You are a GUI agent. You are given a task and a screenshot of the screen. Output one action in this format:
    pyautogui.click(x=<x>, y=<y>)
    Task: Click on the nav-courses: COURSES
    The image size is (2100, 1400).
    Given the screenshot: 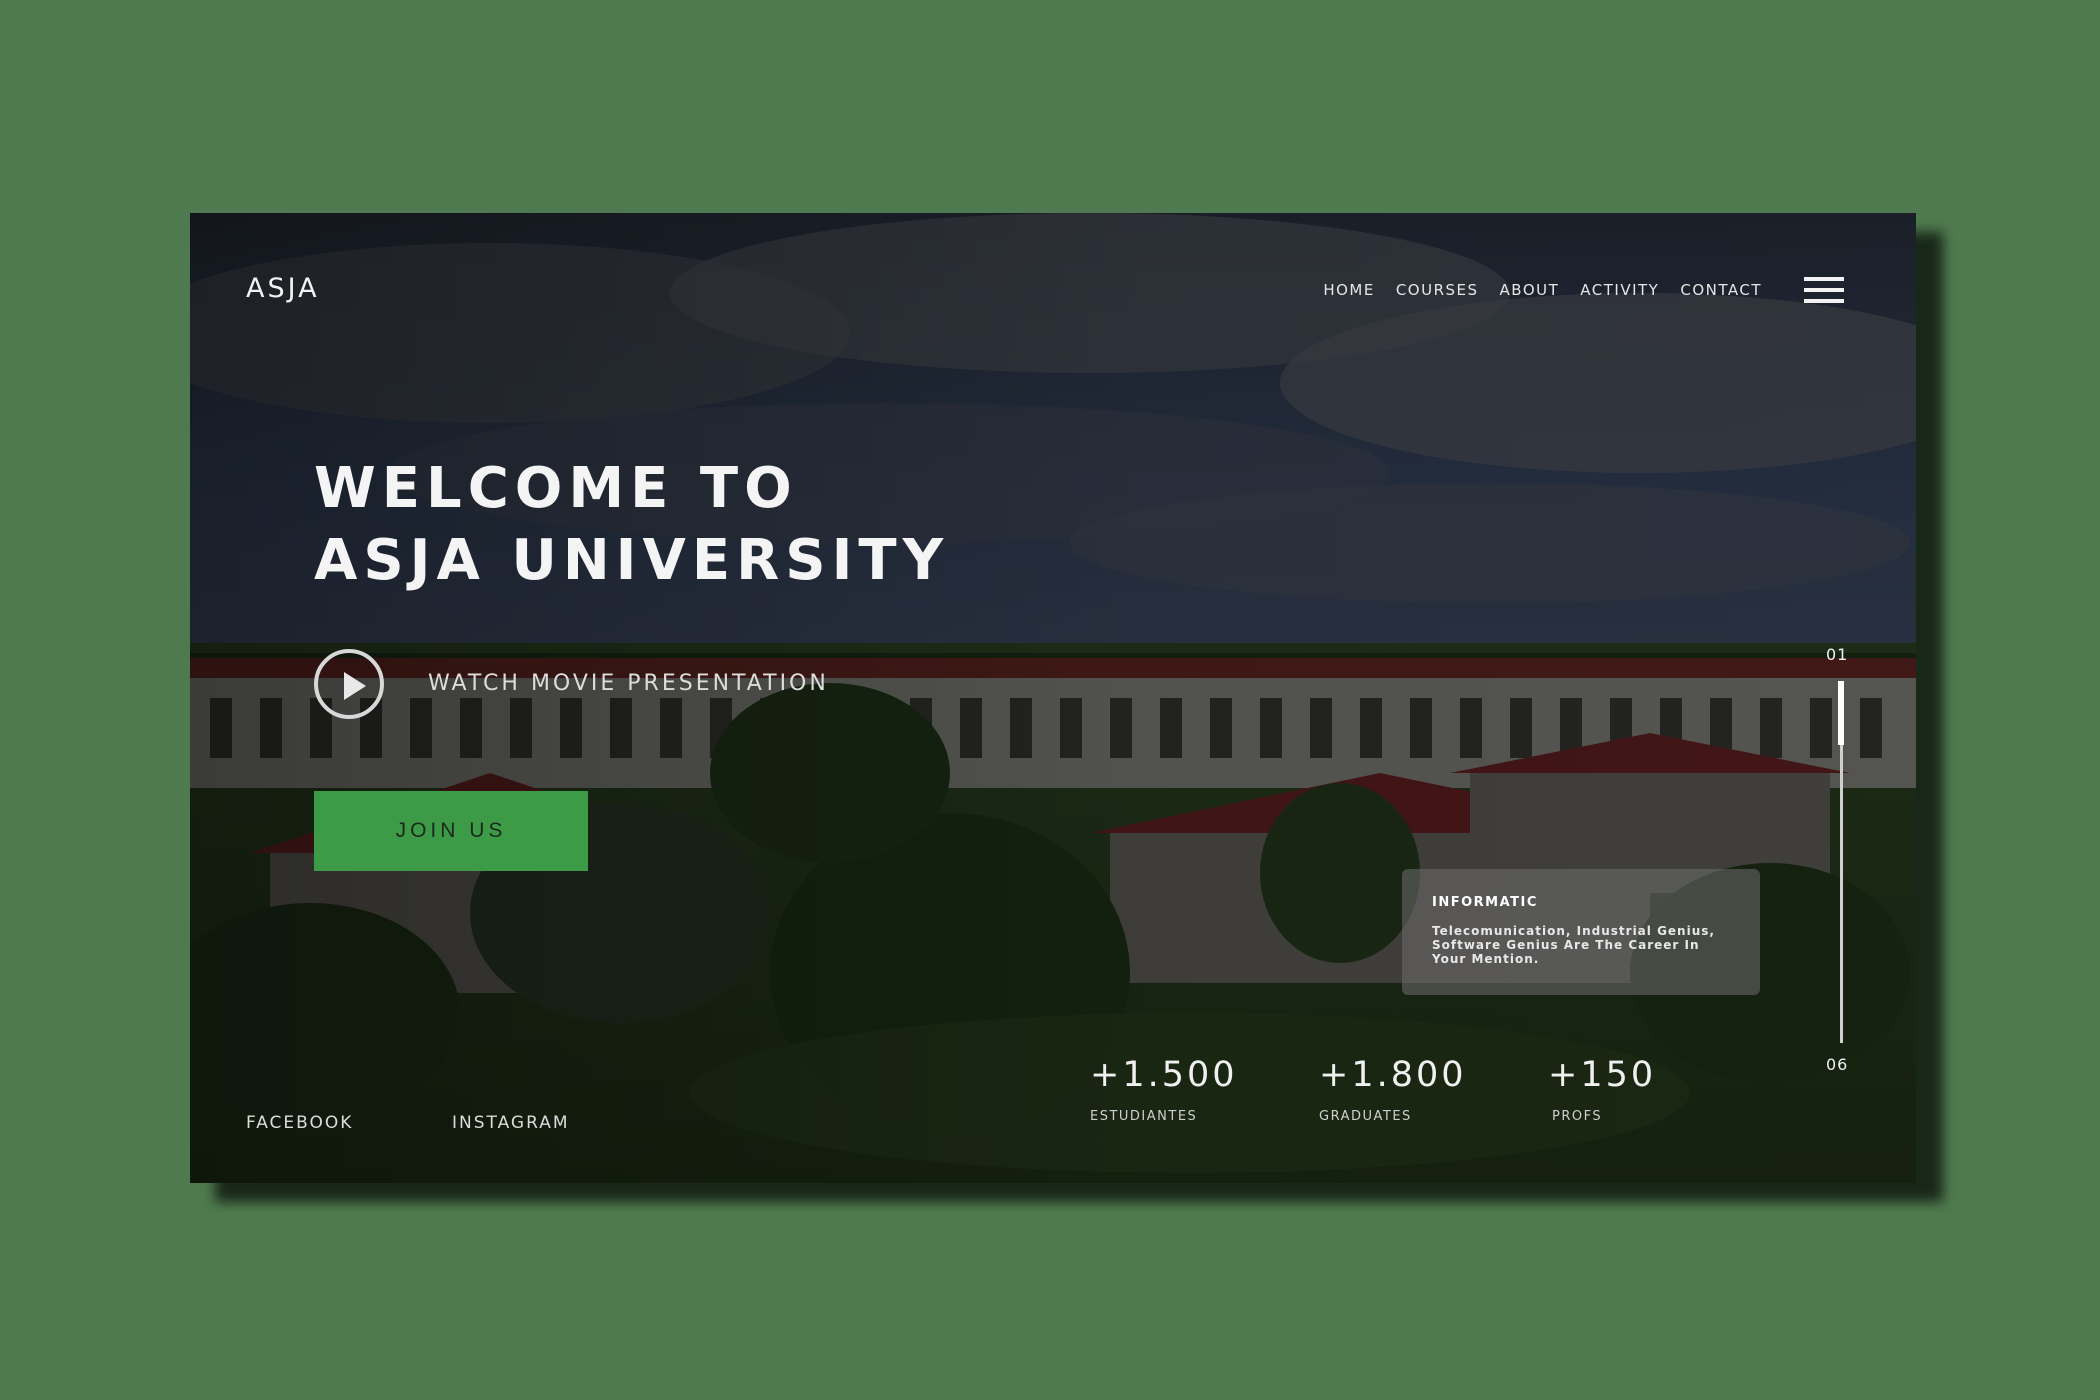 What is the action you would take?
    pyautogui.click(x=1437, y=290)
    